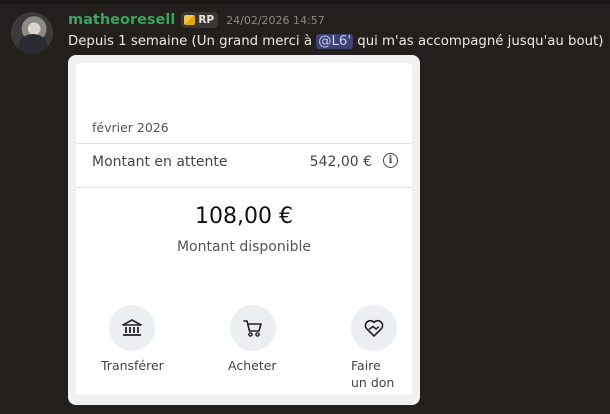  What do you see at coordinates (192, 41) in the screenshot?
I see `message-text-before: Depuis 1 semaine (Un grand merci à` at bounding box center [192, 41].